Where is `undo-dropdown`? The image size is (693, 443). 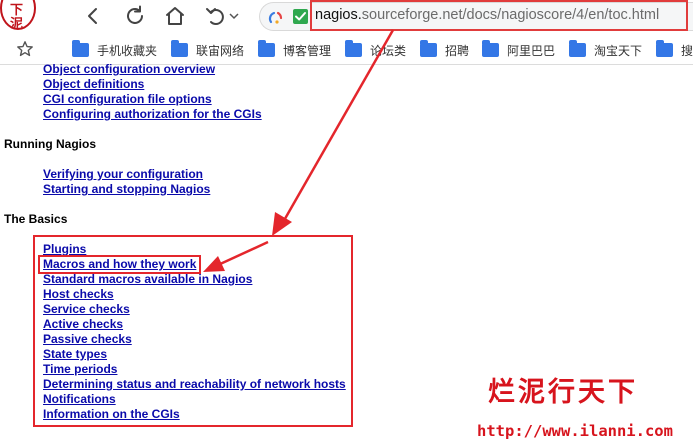 undo-dropdown is located at coordinates (234, 16).